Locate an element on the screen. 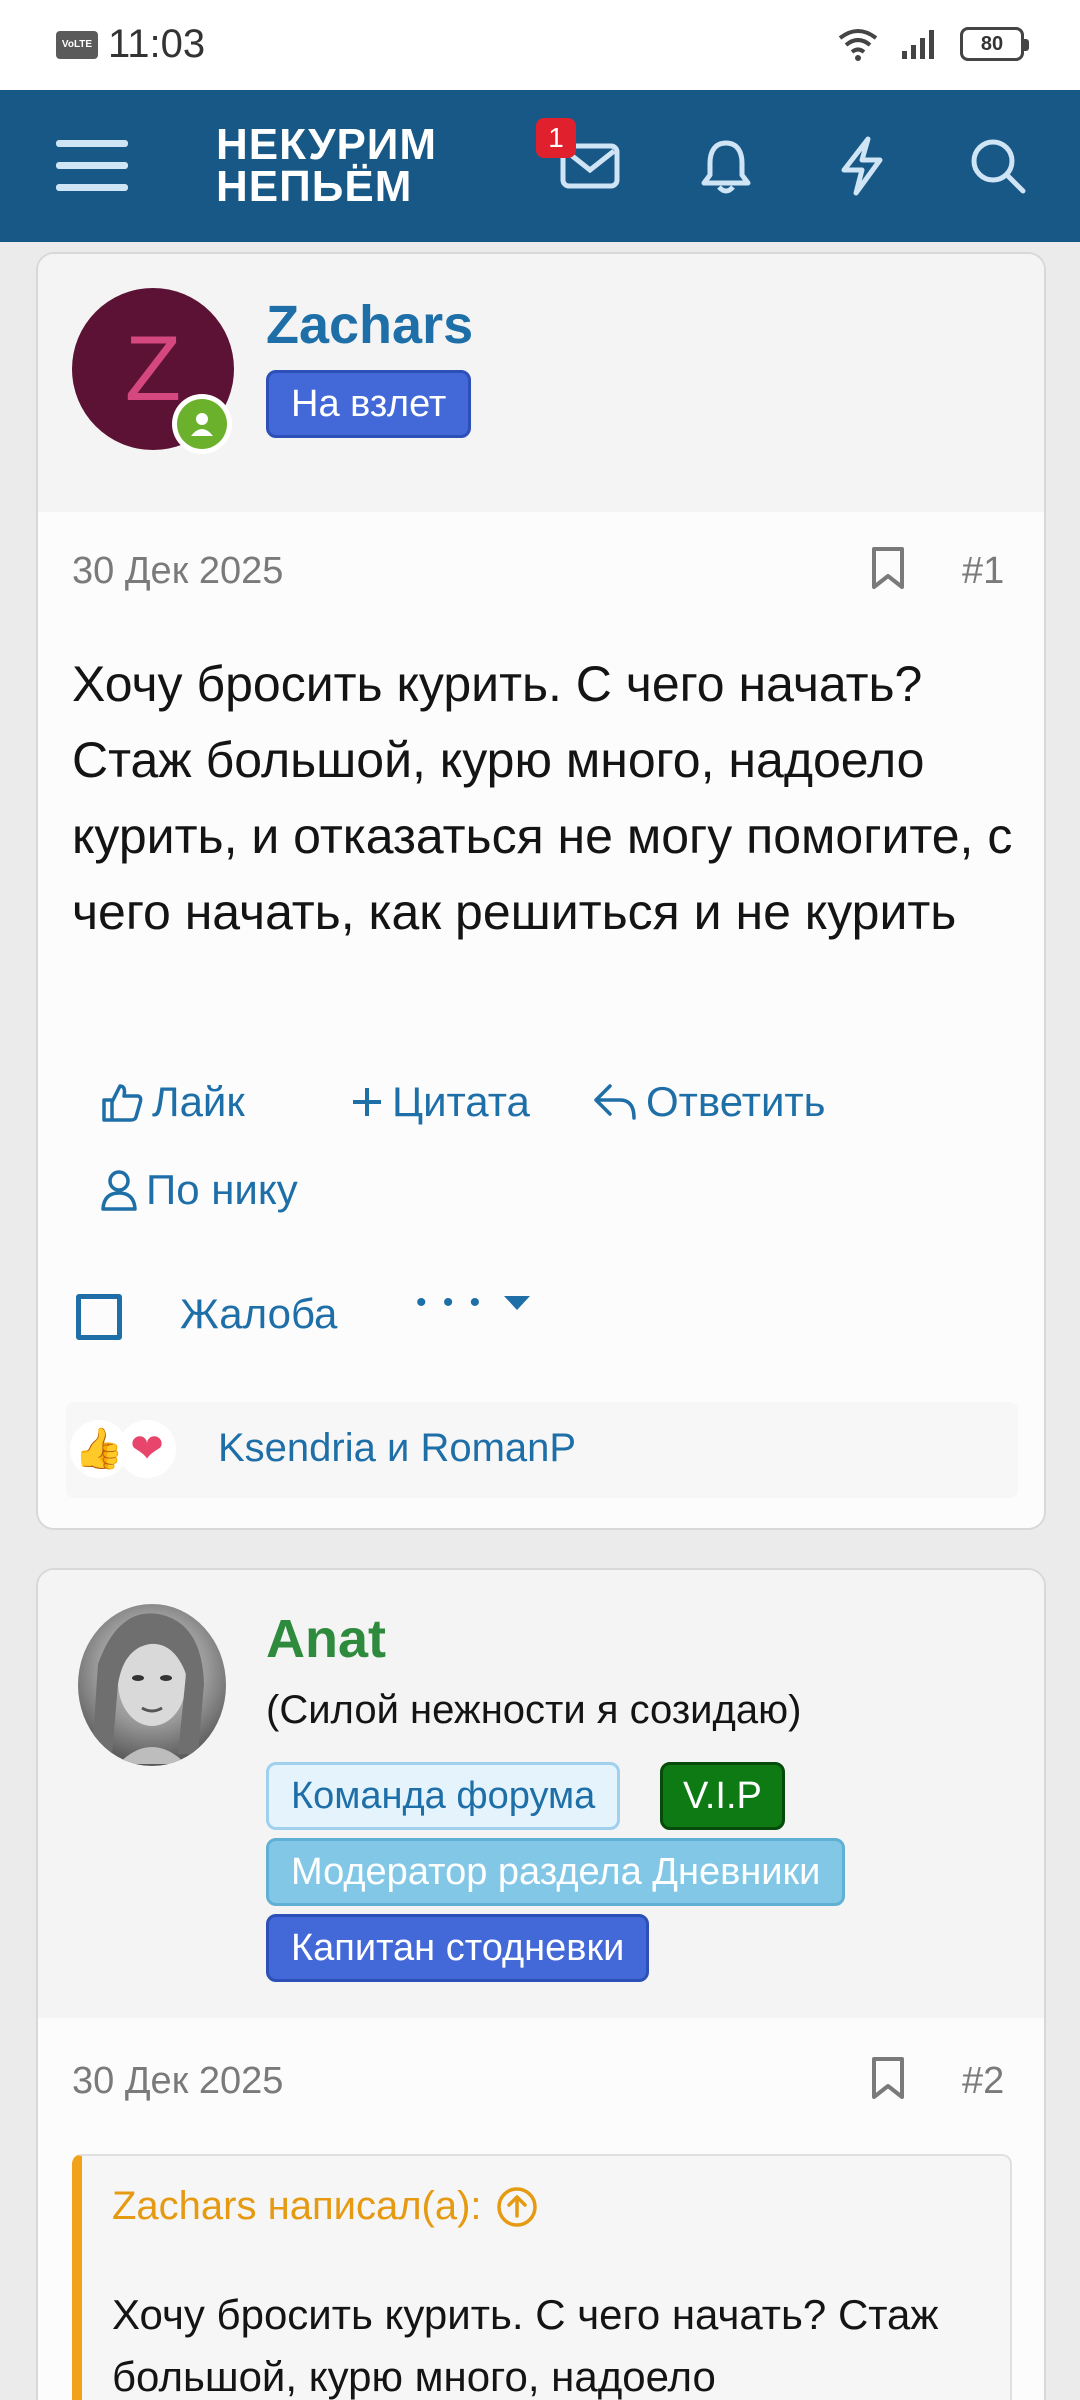 The image size is (1080, 2400). like-button: Лайк is located at coordinates (172, 1102).